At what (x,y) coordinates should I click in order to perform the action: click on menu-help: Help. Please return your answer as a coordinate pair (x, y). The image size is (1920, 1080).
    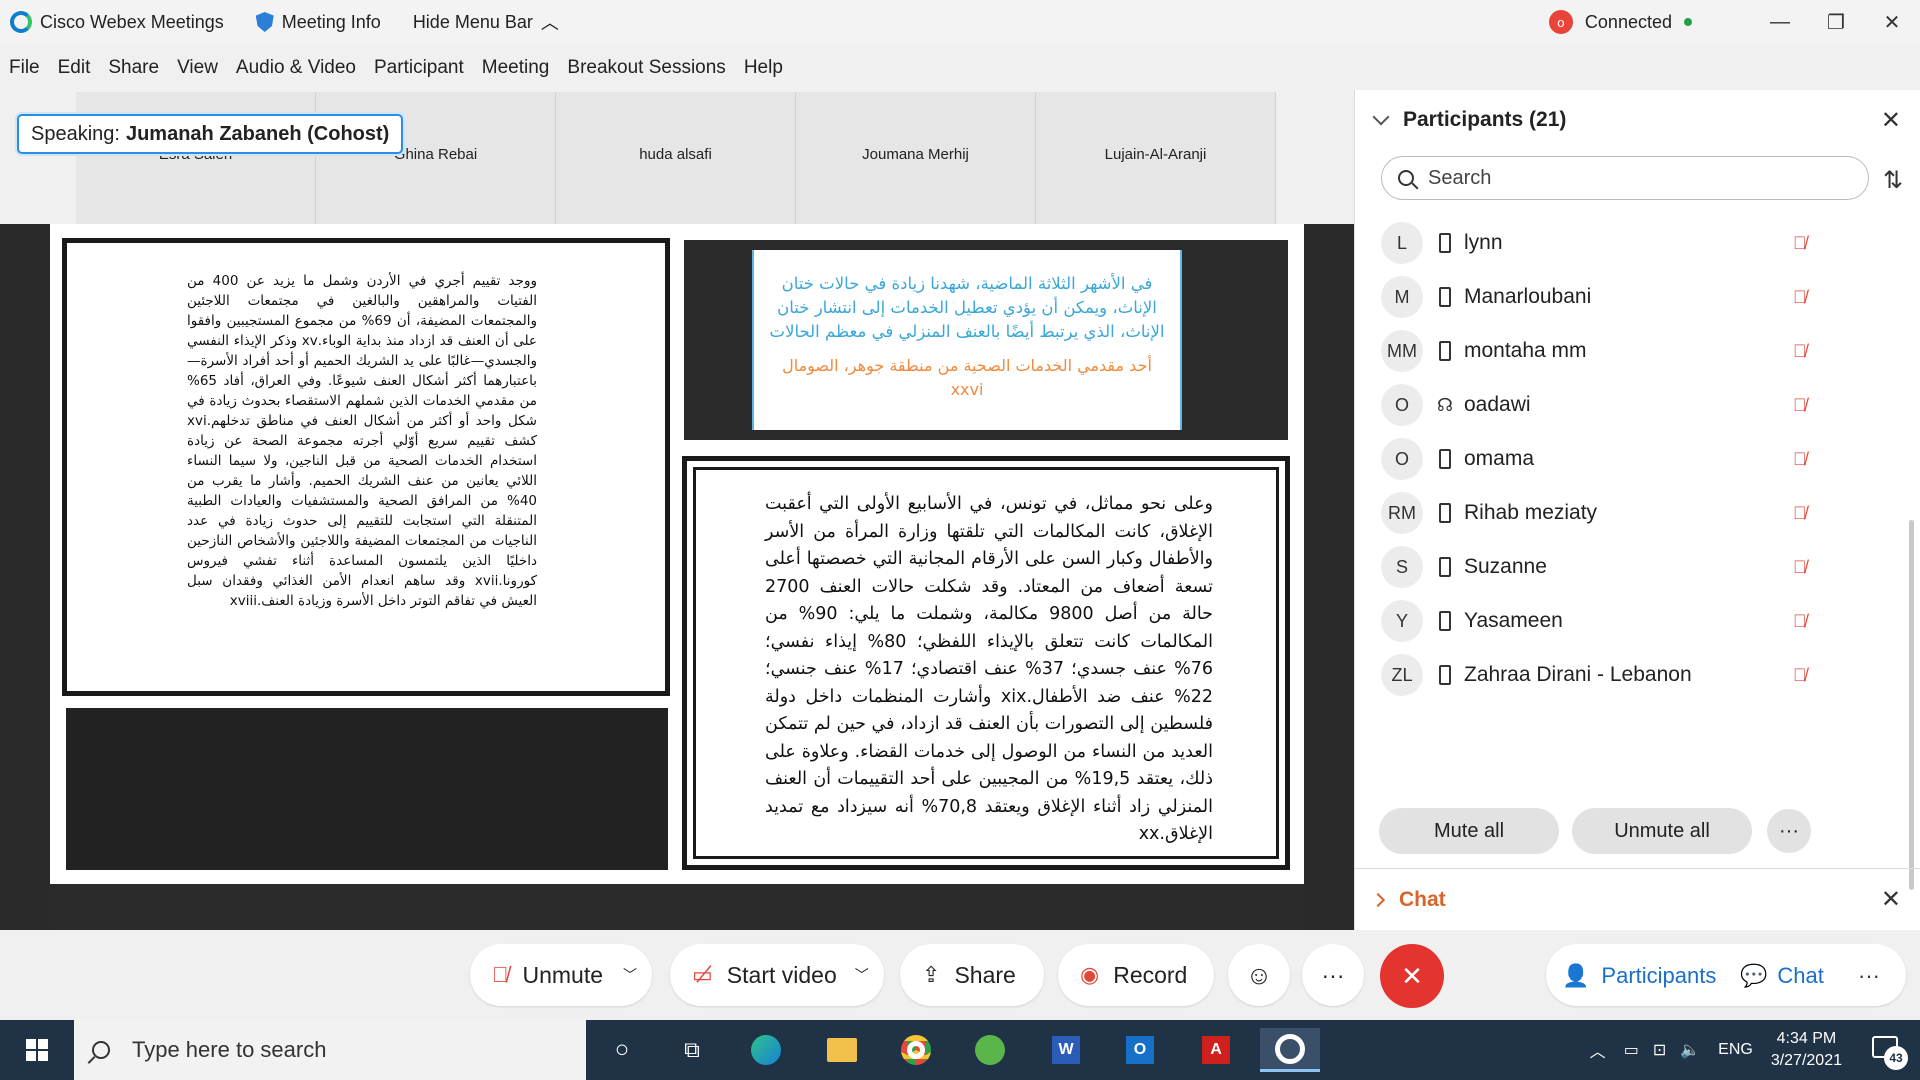
    Looking at the image, I should click on (763, 68).